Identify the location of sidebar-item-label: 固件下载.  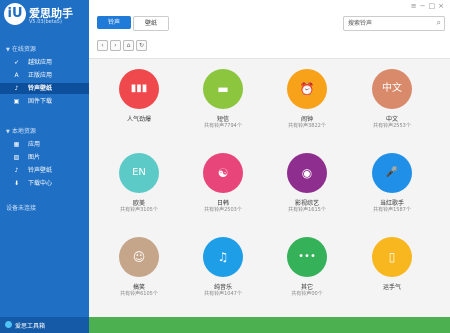
(40, 101).